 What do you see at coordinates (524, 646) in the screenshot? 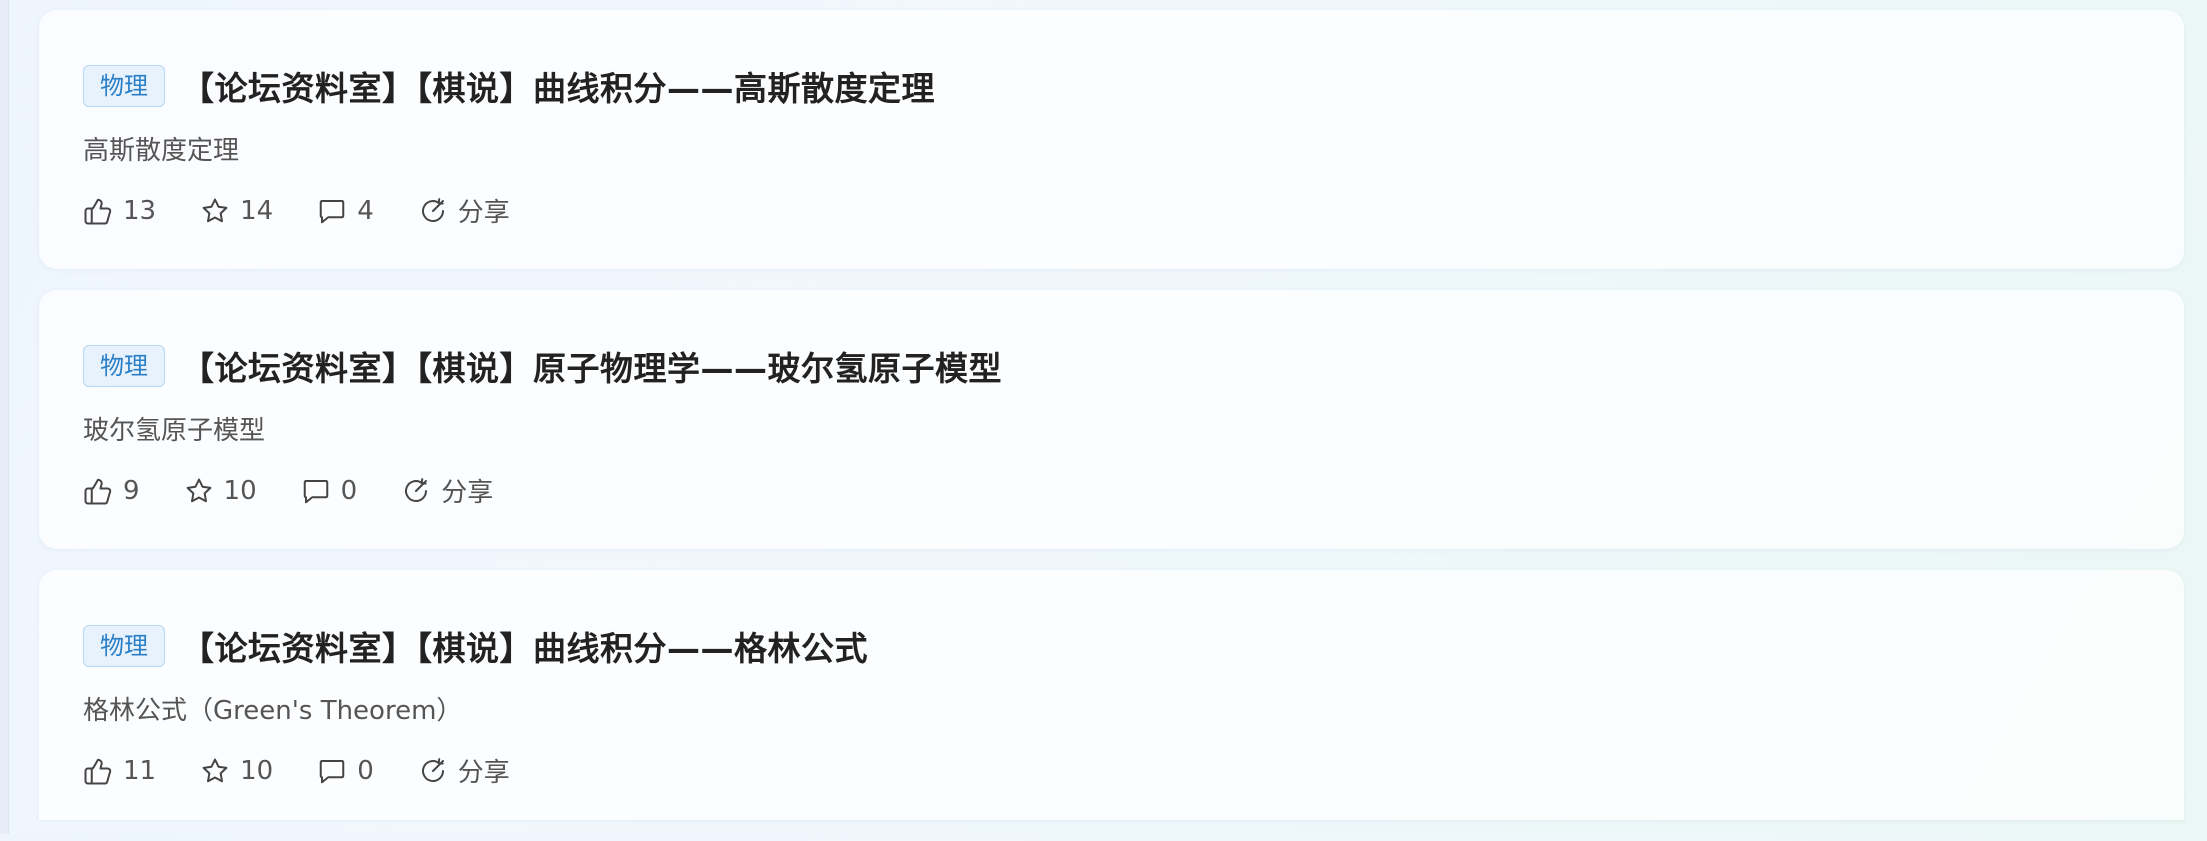
I see `post-title: 【论坛资料室】【棋说】曲线积分——格林公式` at bounding box center [524, 646].